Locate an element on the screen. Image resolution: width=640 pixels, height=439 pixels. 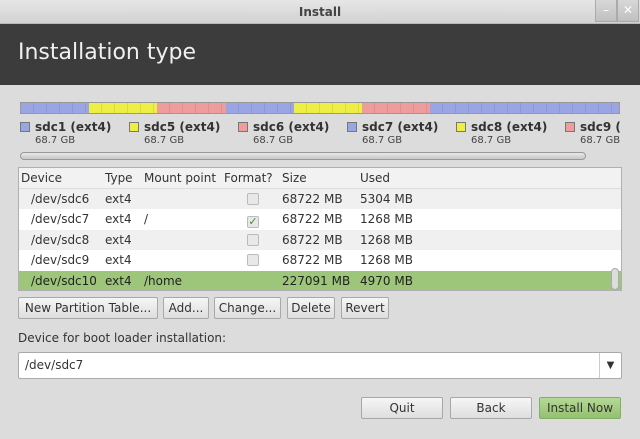
legend-name: sdc1 (ext4) is located at coordinates (73, 127).